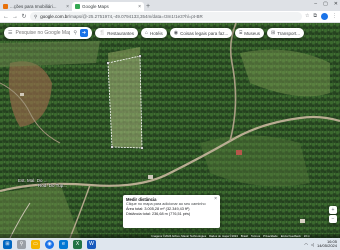  What do you see at coordinates (49, 244) in the screenshot?
I see `chrome-icon: ◉` at bounding box center [49, 244].